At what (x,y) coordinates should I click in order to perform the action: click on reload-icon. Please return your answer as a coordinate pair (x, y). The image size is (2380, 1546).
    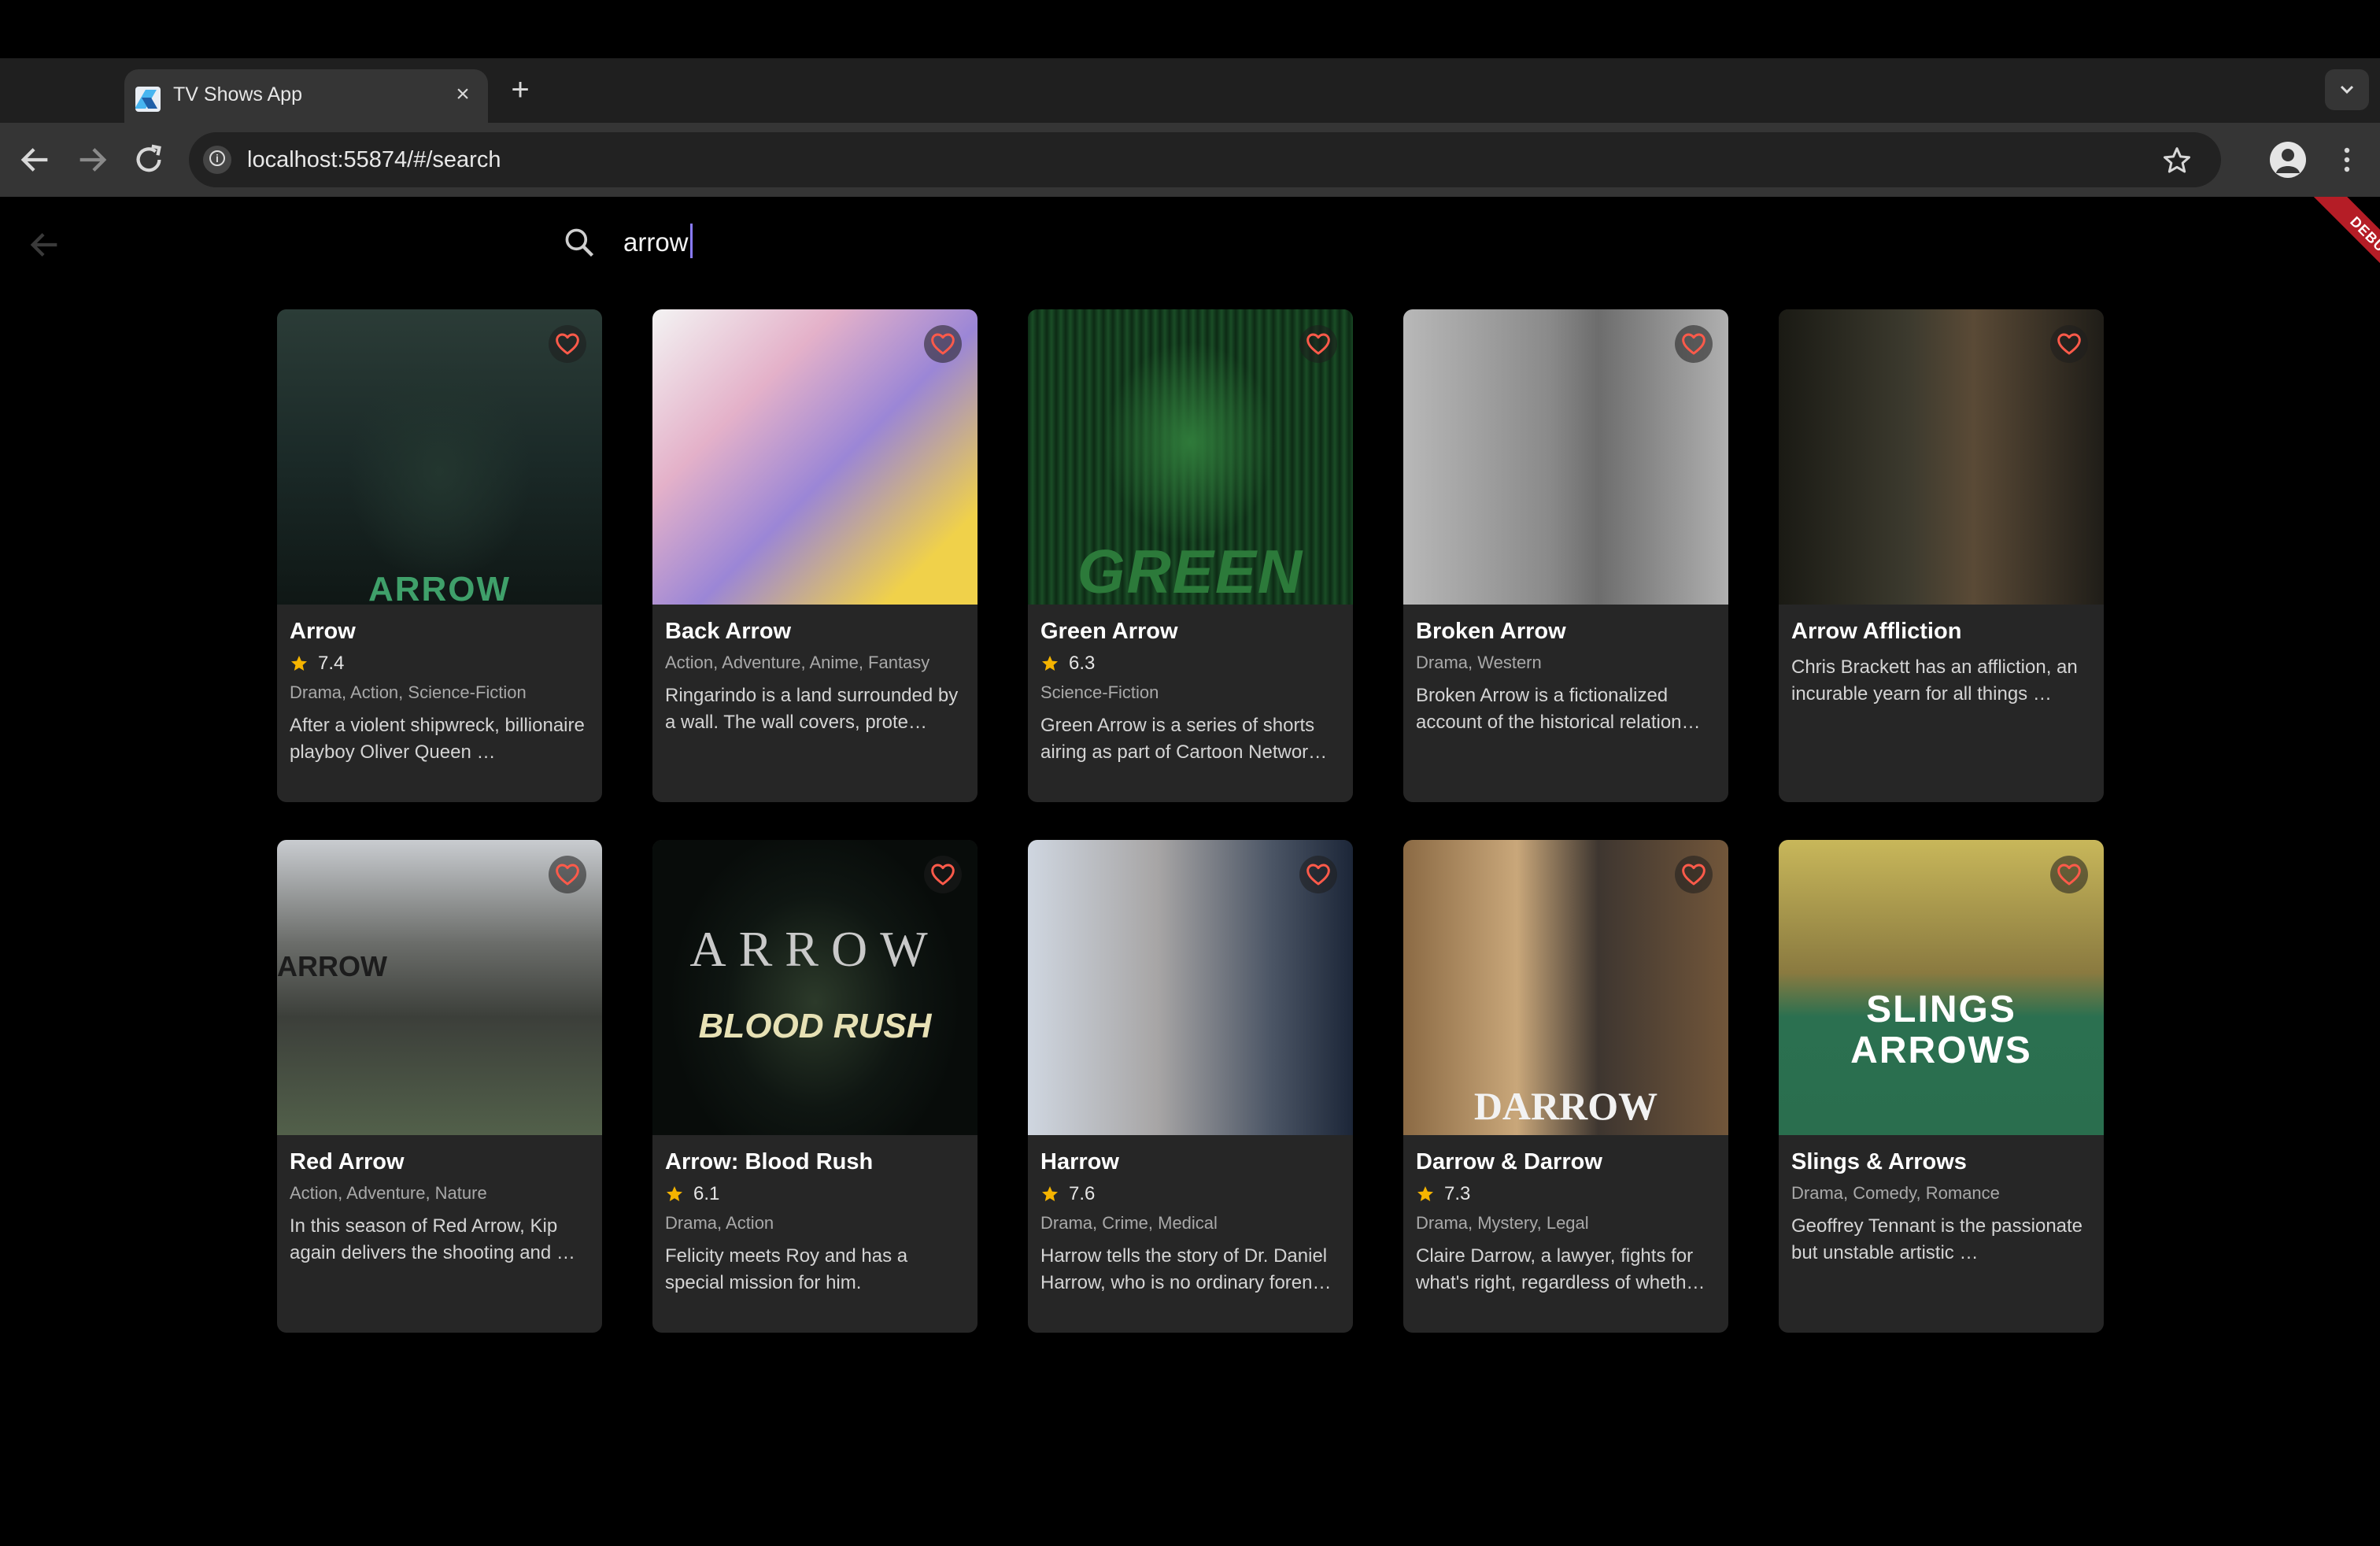
    Looking at the image, I should click on (149, 160).